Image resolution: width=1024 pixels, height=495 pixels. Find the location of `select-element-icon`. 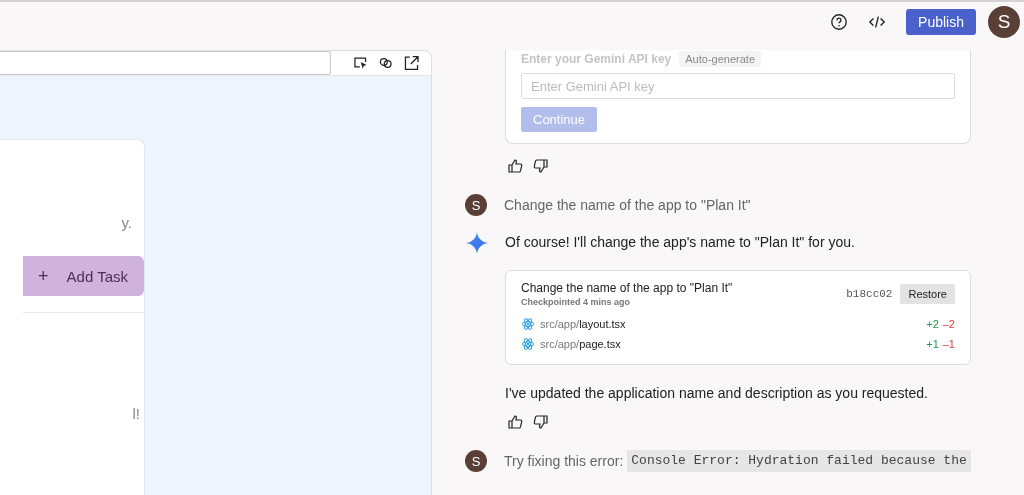

select-element-icon is located at coordinates (360, 63).